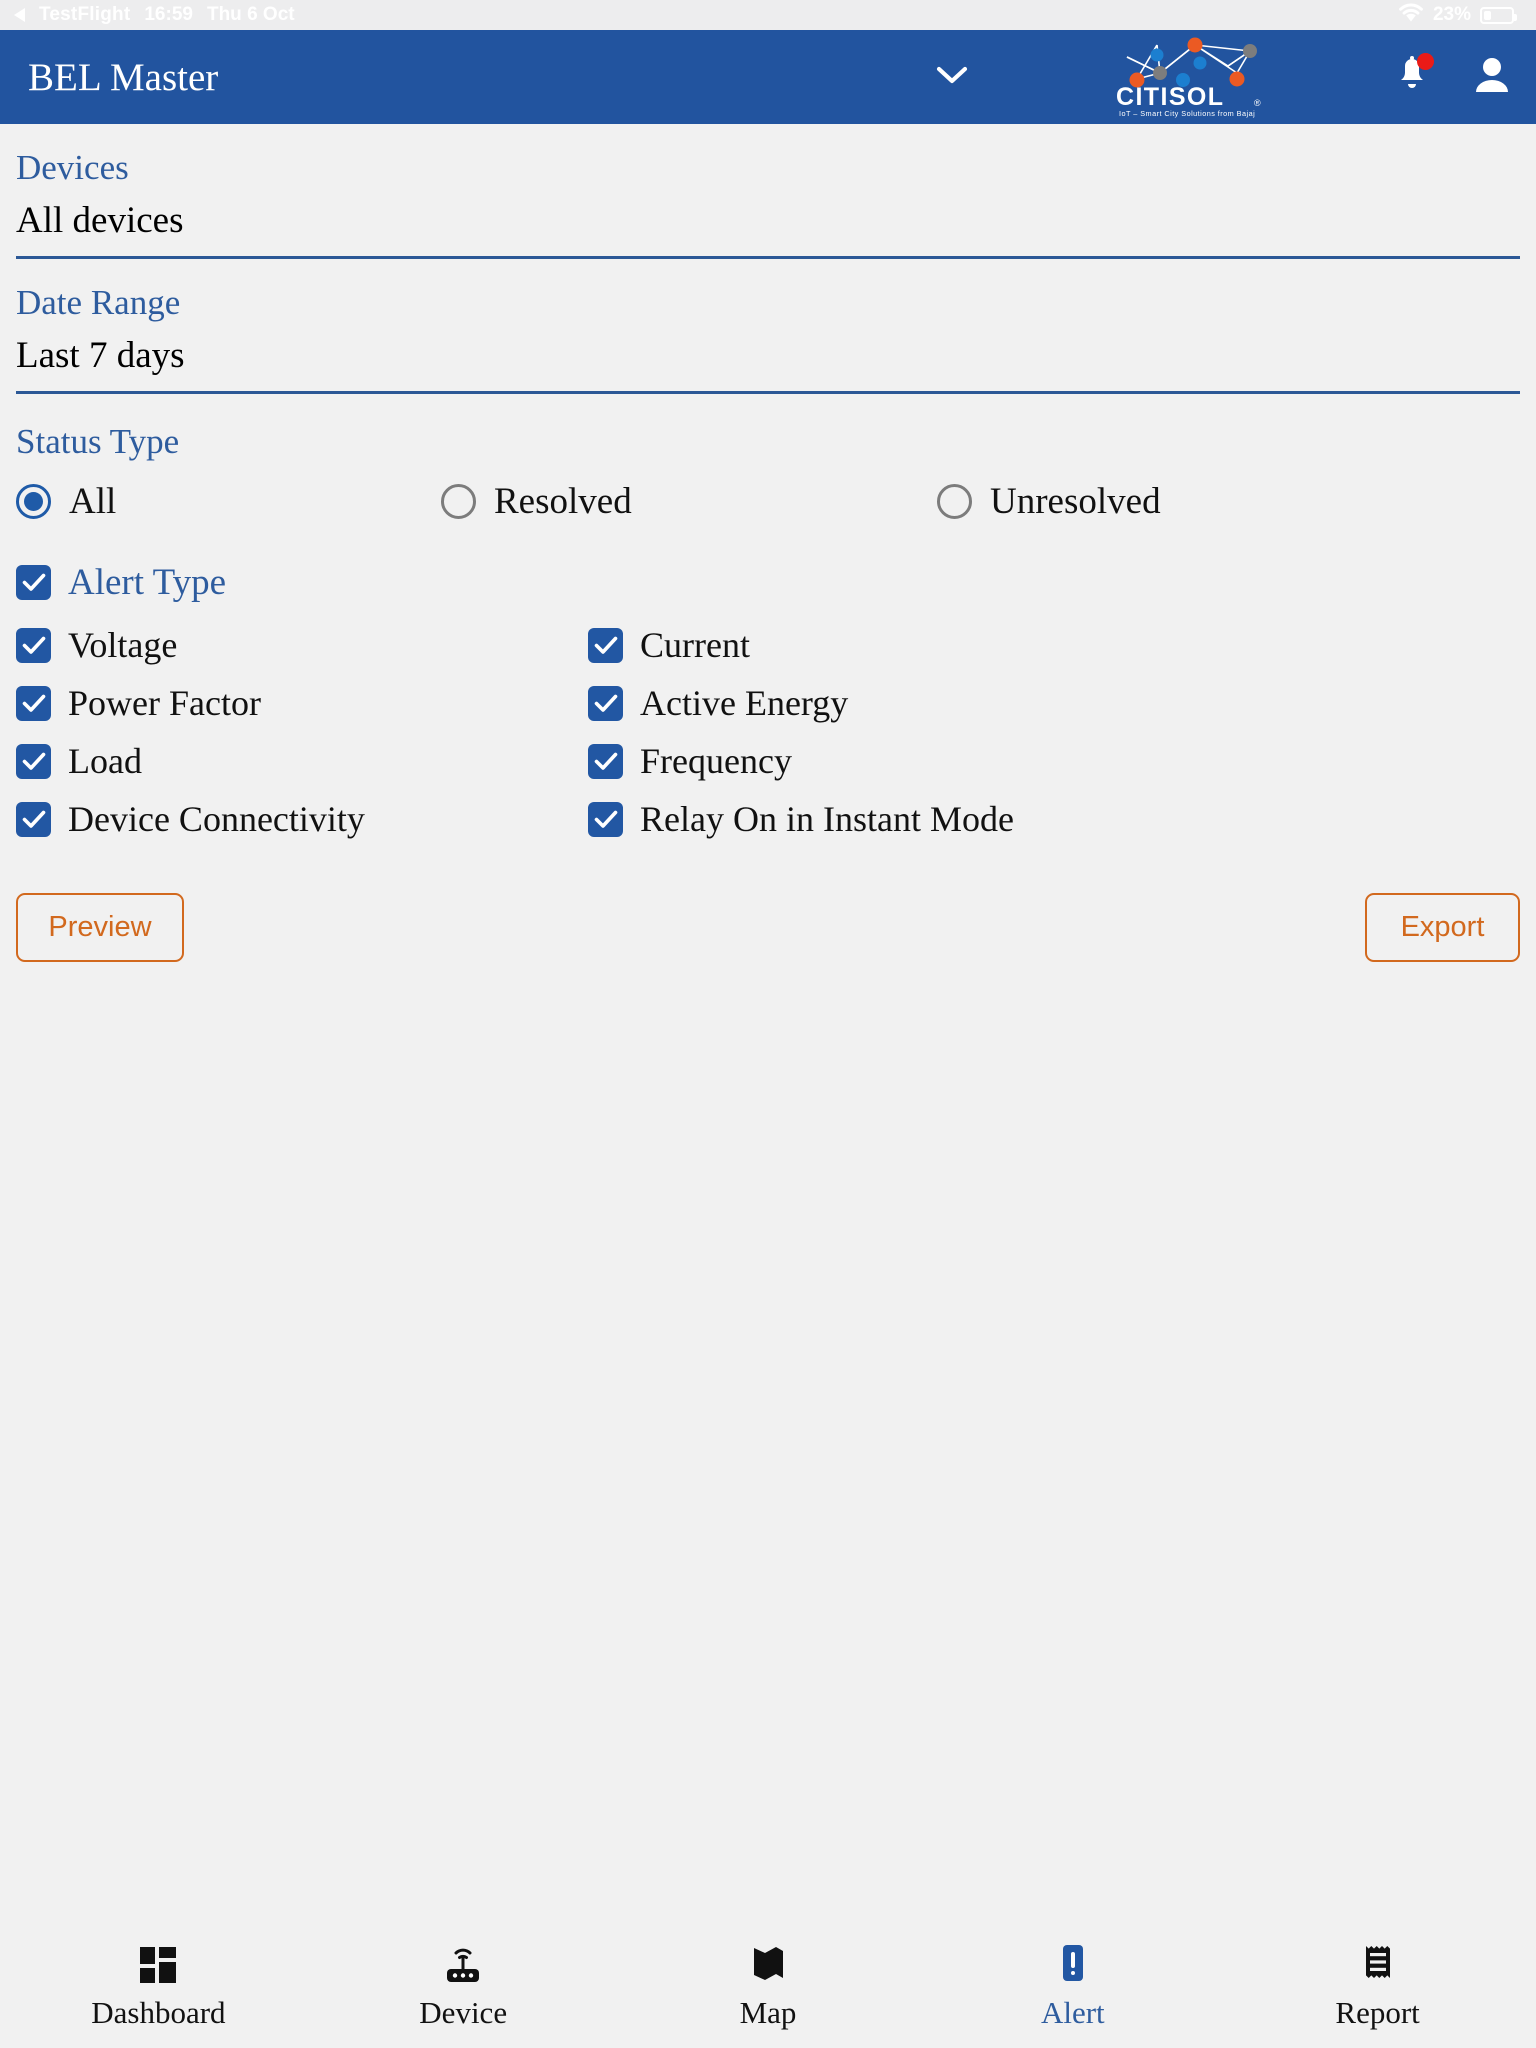 The image size is (1536, 2048). Describe the element at coordinates (1072, 2012) in the screenshot. I see `nav-label-alert: Alert` at that location.